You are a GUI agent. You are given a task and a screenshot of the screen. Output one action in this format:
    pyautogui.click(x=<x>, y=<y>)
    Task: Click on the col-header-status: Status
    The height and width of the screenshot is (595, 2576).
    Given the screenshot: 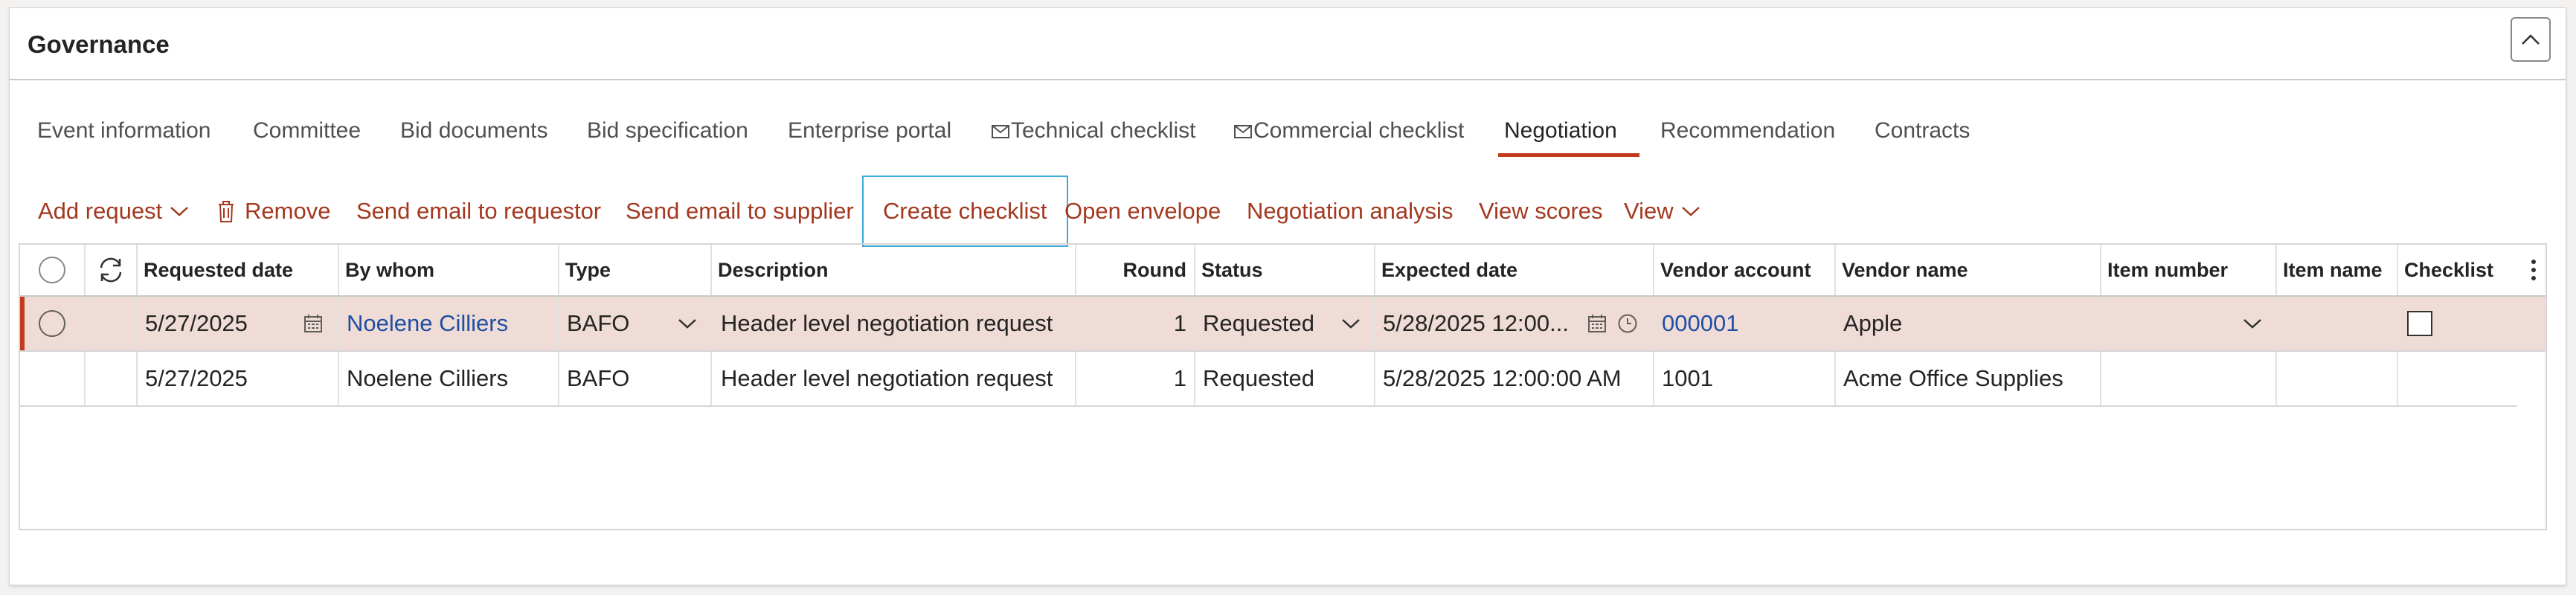 What is the action you would take?
    pyautogui.click(x=1285, y=270)
    